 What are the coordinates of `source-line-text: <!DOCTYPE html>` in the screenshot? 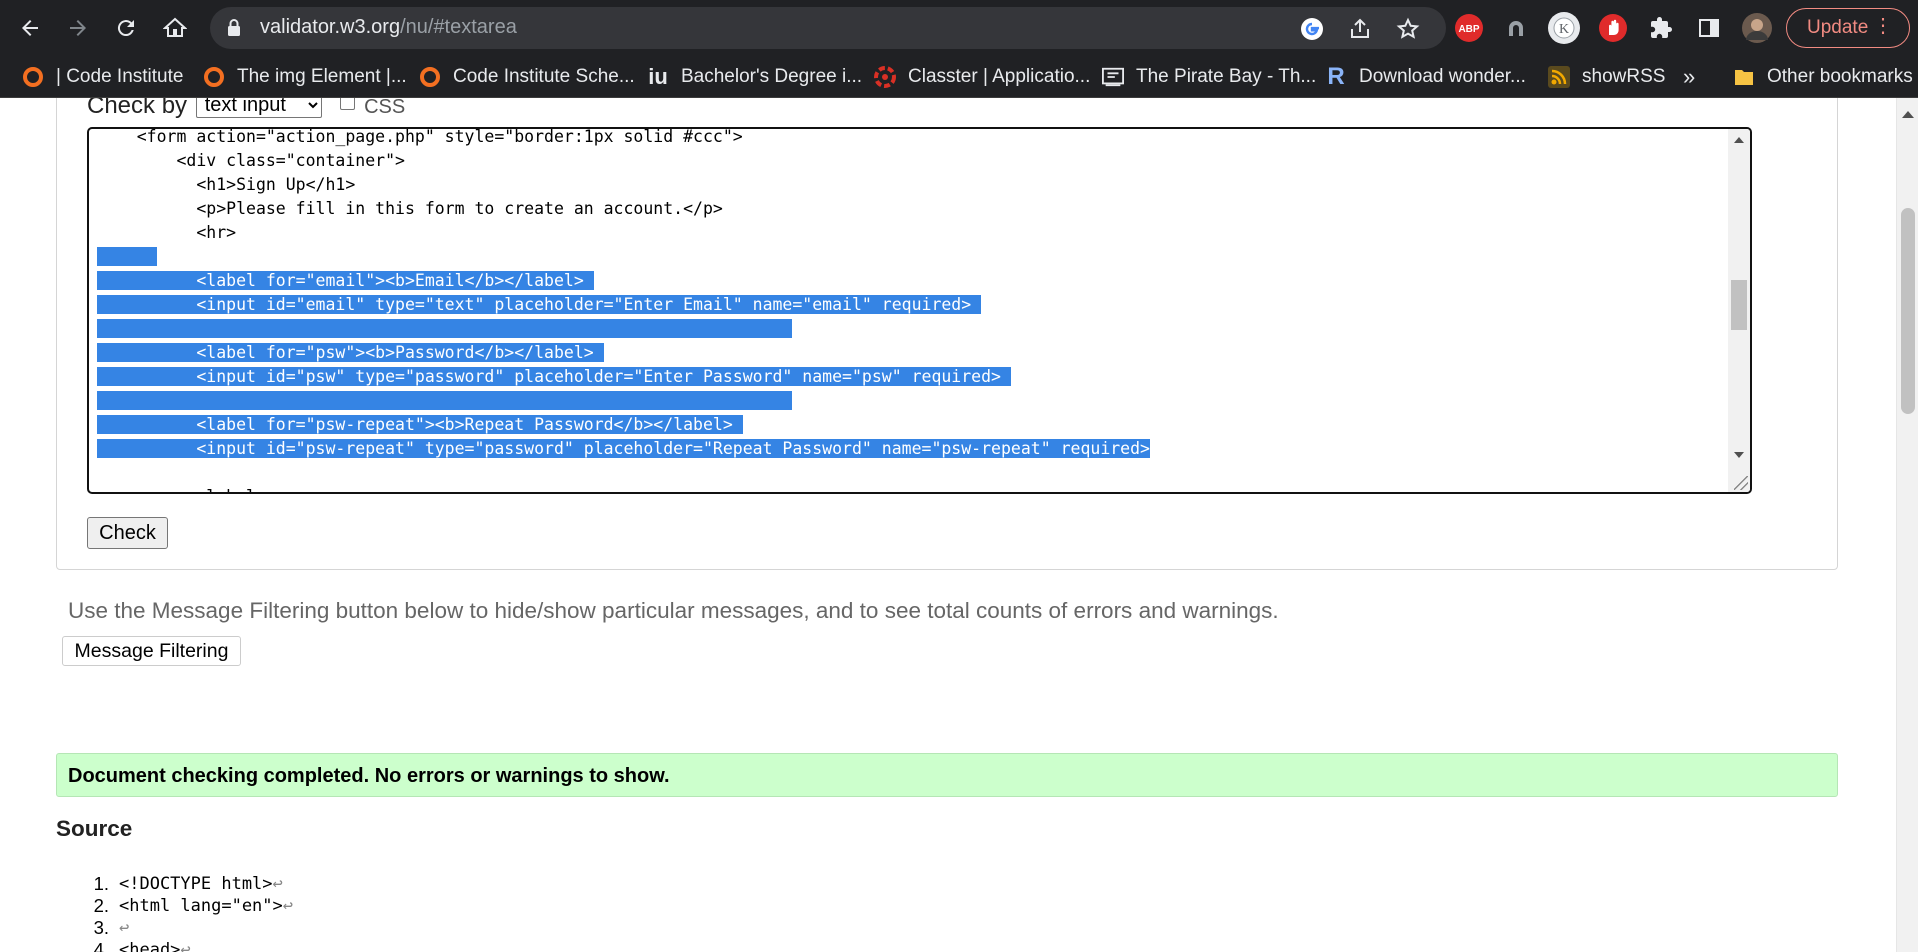 It's located at (196, 884).